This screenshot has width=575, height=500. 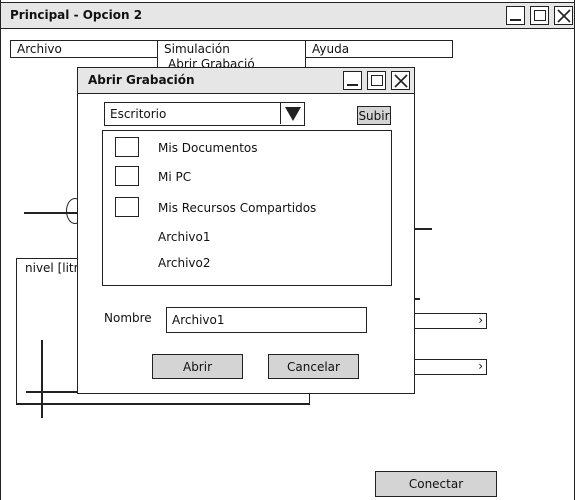 I want to click on location-select: Escritorio, so click(x=204, y=114).